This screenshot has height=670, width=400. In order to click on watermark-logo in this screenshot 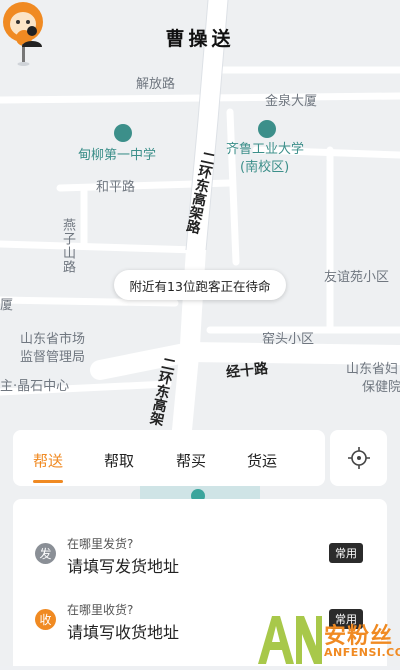, I will do `click(290, 640)`.